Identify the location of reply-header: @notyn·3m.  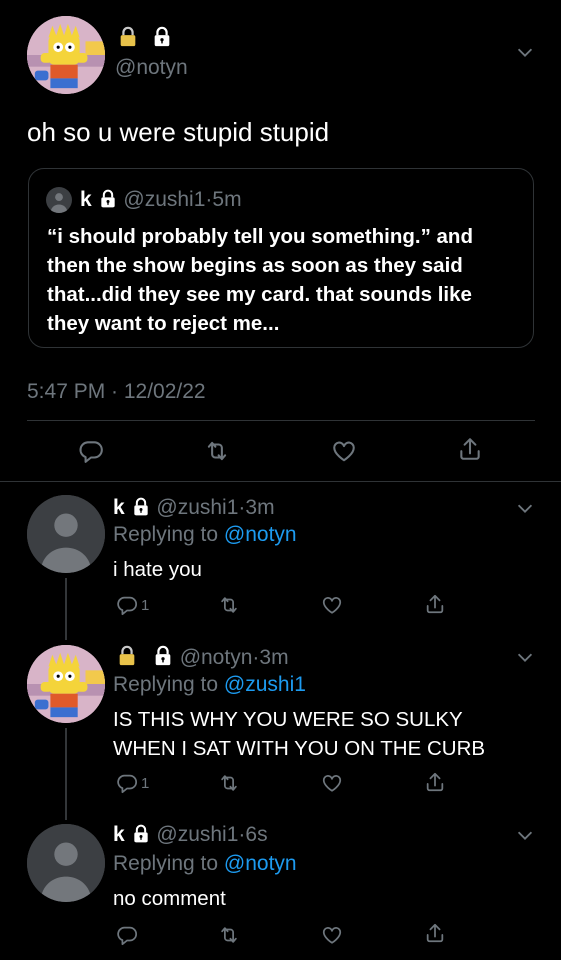
(202, 657).